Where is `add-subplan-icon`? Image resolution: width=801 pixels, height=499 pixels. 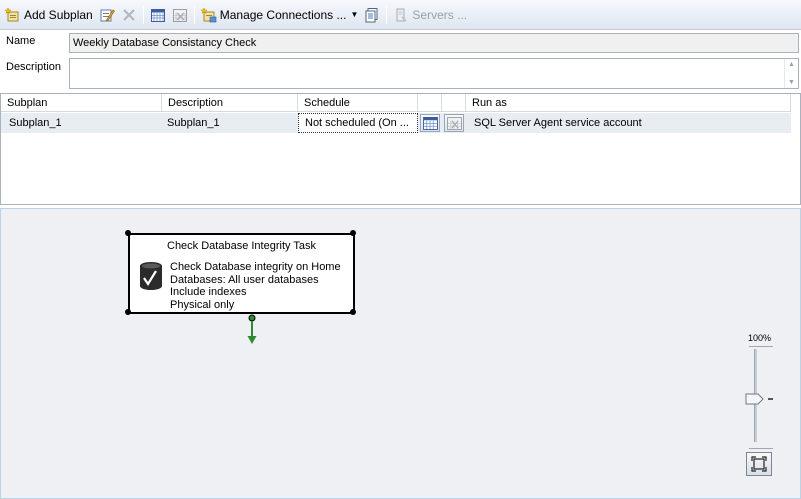
add-subplan-icon is located at coordinates (12, 13).